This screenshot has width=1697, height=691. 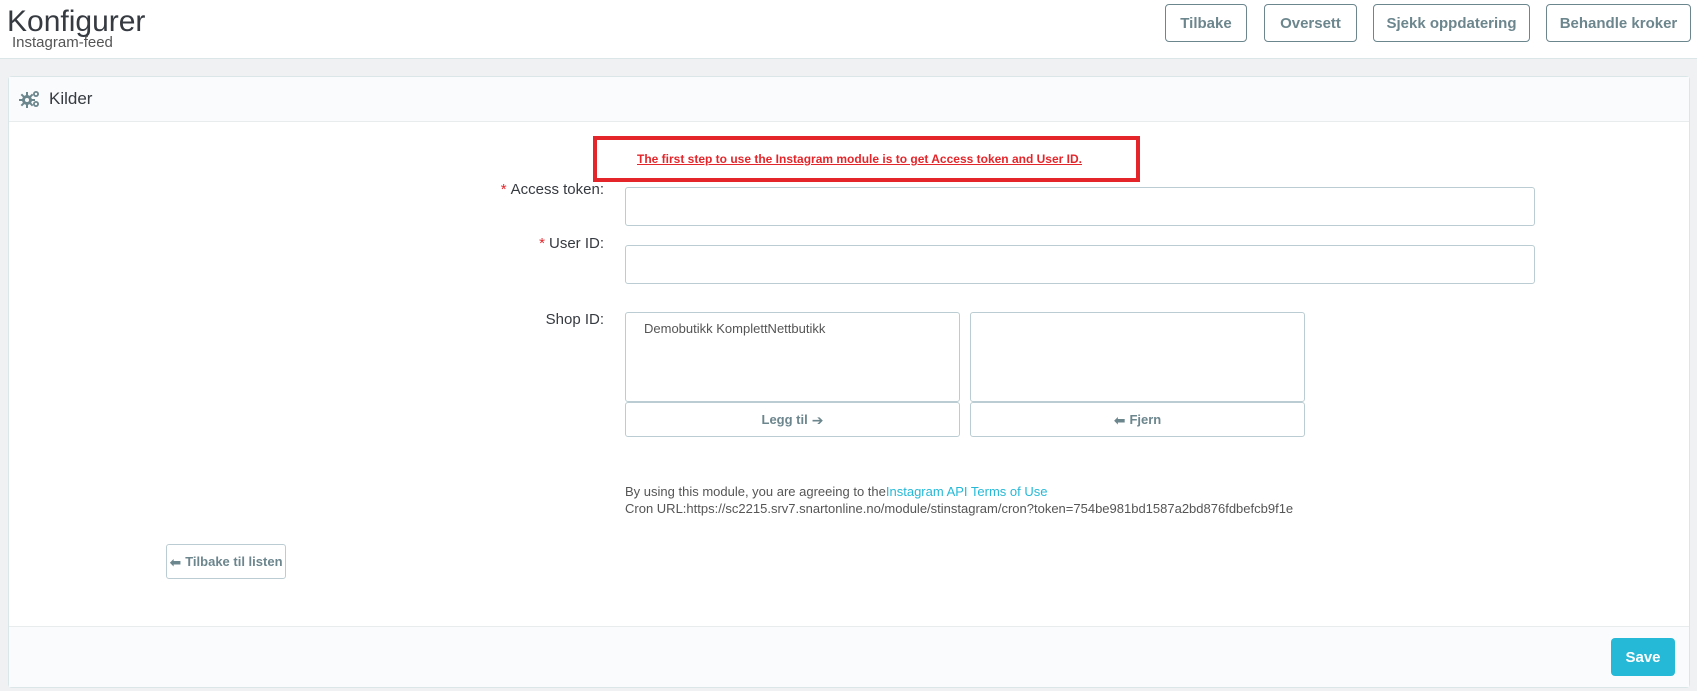 What do you see at coordinates (1137, 419) in the screenshot?
I see `remove-shop-button: ⬅ Fjern` at bounding box center [1137, 419].